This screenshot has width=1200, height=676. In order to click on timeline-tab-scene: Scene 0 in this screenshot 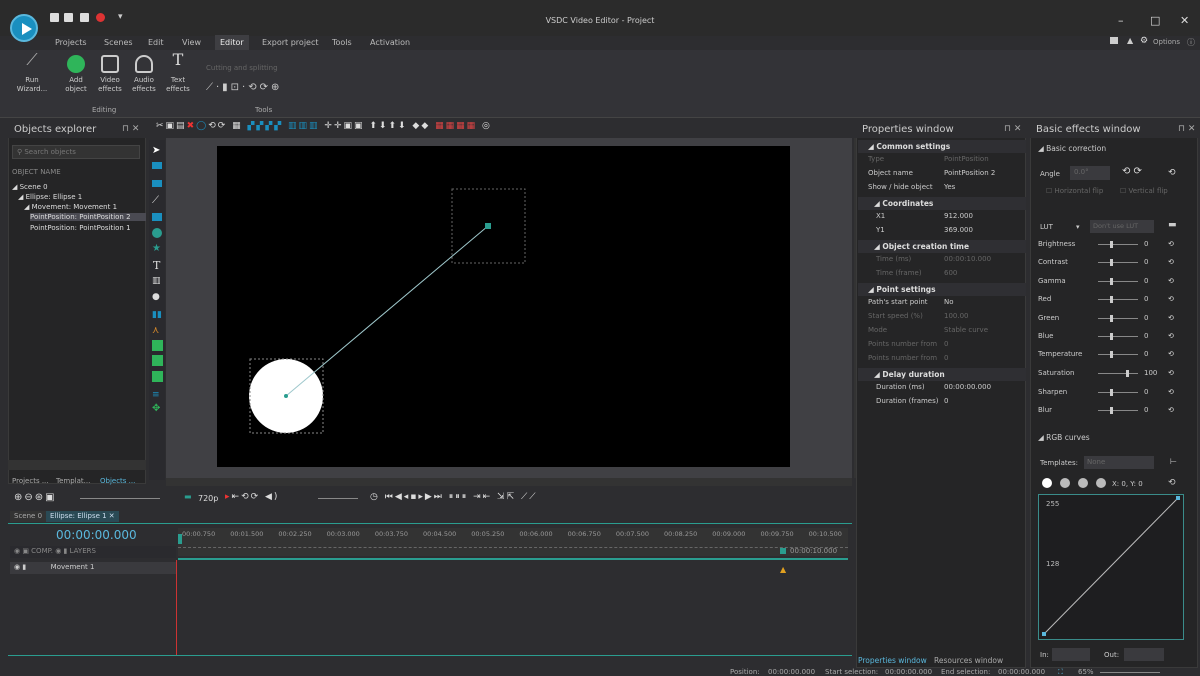, I will do `click(28, 516)`.